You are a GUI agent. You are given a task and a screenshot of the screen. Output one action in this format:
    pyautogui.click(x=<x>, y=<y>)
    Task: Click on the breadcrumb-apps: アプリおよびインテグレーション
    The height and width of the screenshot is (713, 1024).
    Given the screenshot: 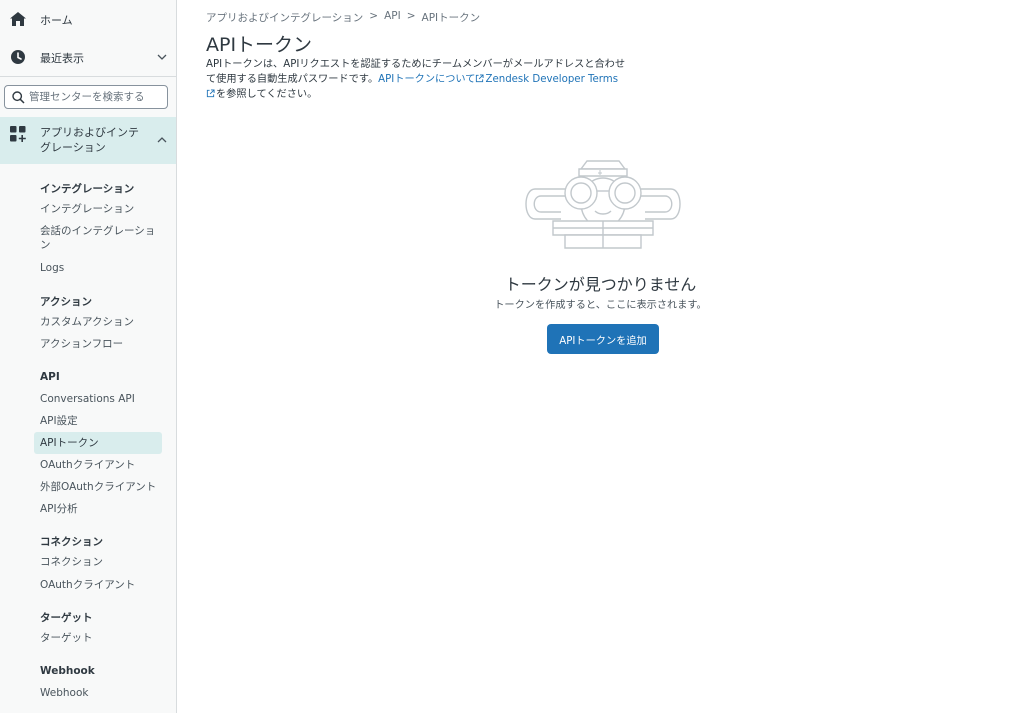 What is the action you would take?
    pyautogui.click(x=284, y=17)
    